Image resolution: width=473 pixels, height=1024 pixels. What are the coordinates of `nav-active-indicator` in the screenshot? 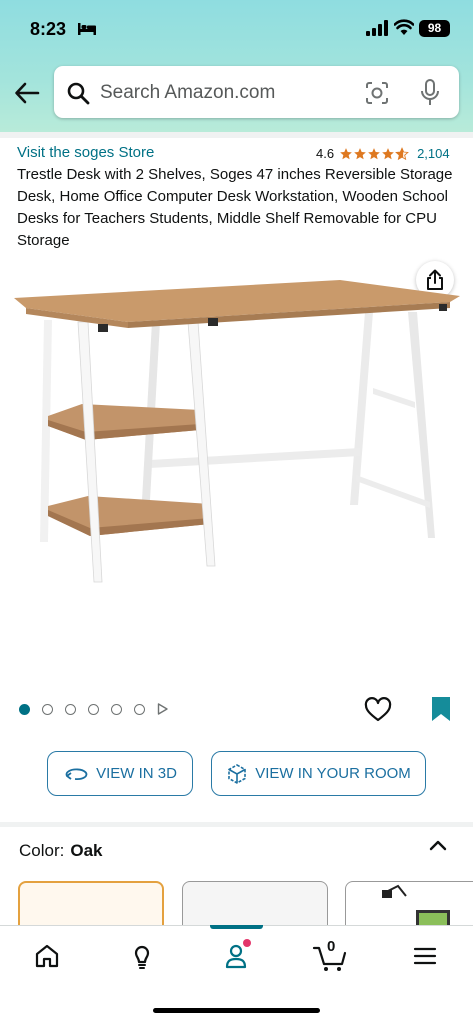 It's located at (236, 927).